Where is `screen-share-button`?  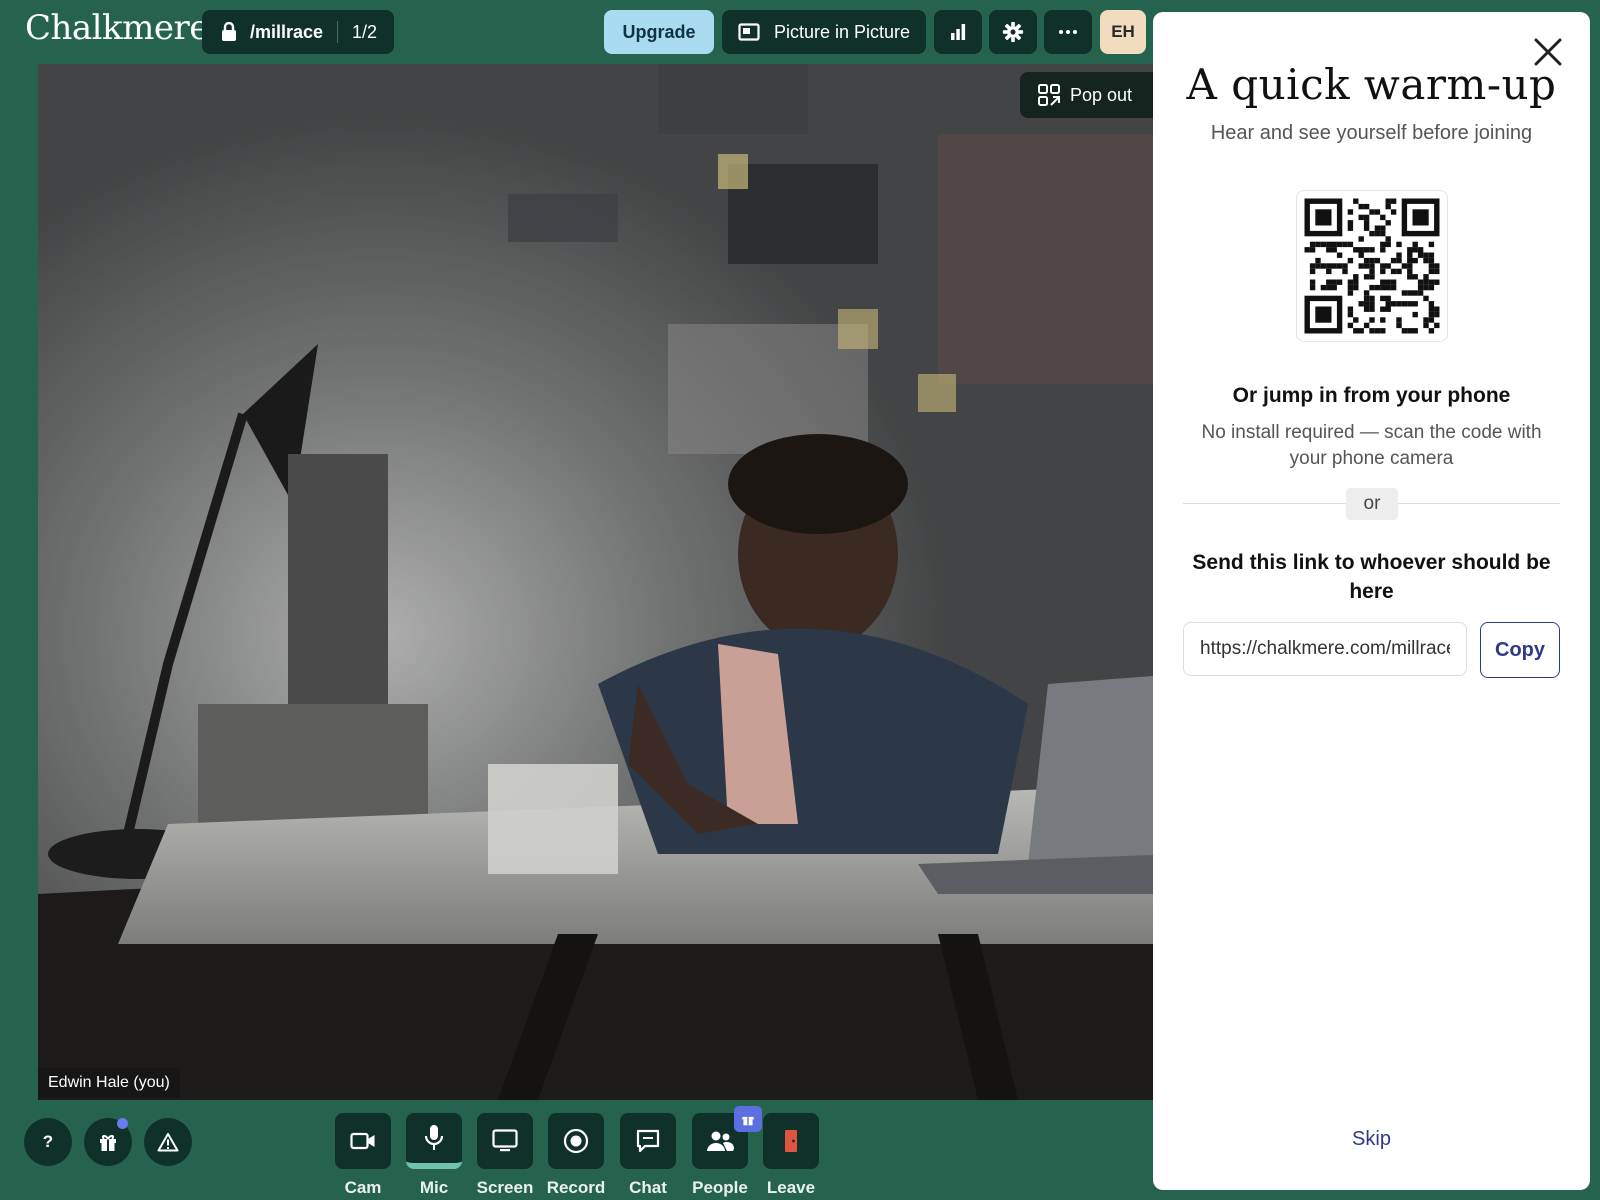 screen-share-button is located at coordinates (505, 1141).